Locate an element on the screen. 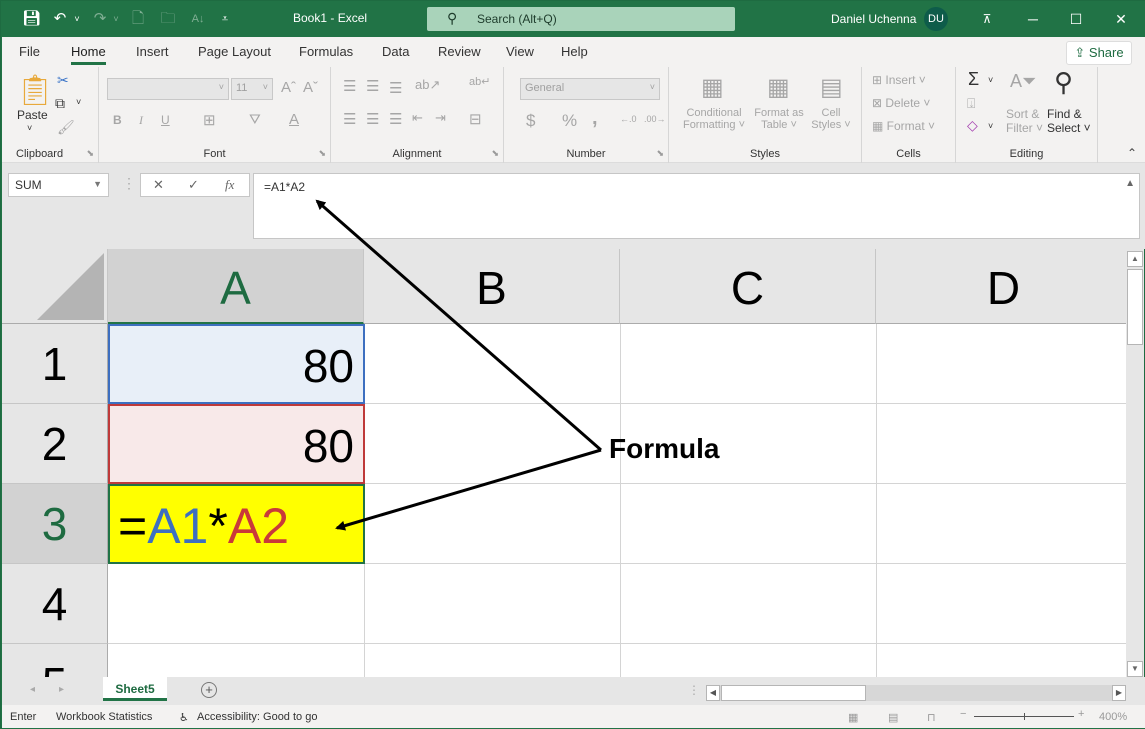 Image resolution: width=1145 pixels, height=729 pixels. delete-cells-button: ⊠ Delete ˅ is located at coordinates (901, 103).